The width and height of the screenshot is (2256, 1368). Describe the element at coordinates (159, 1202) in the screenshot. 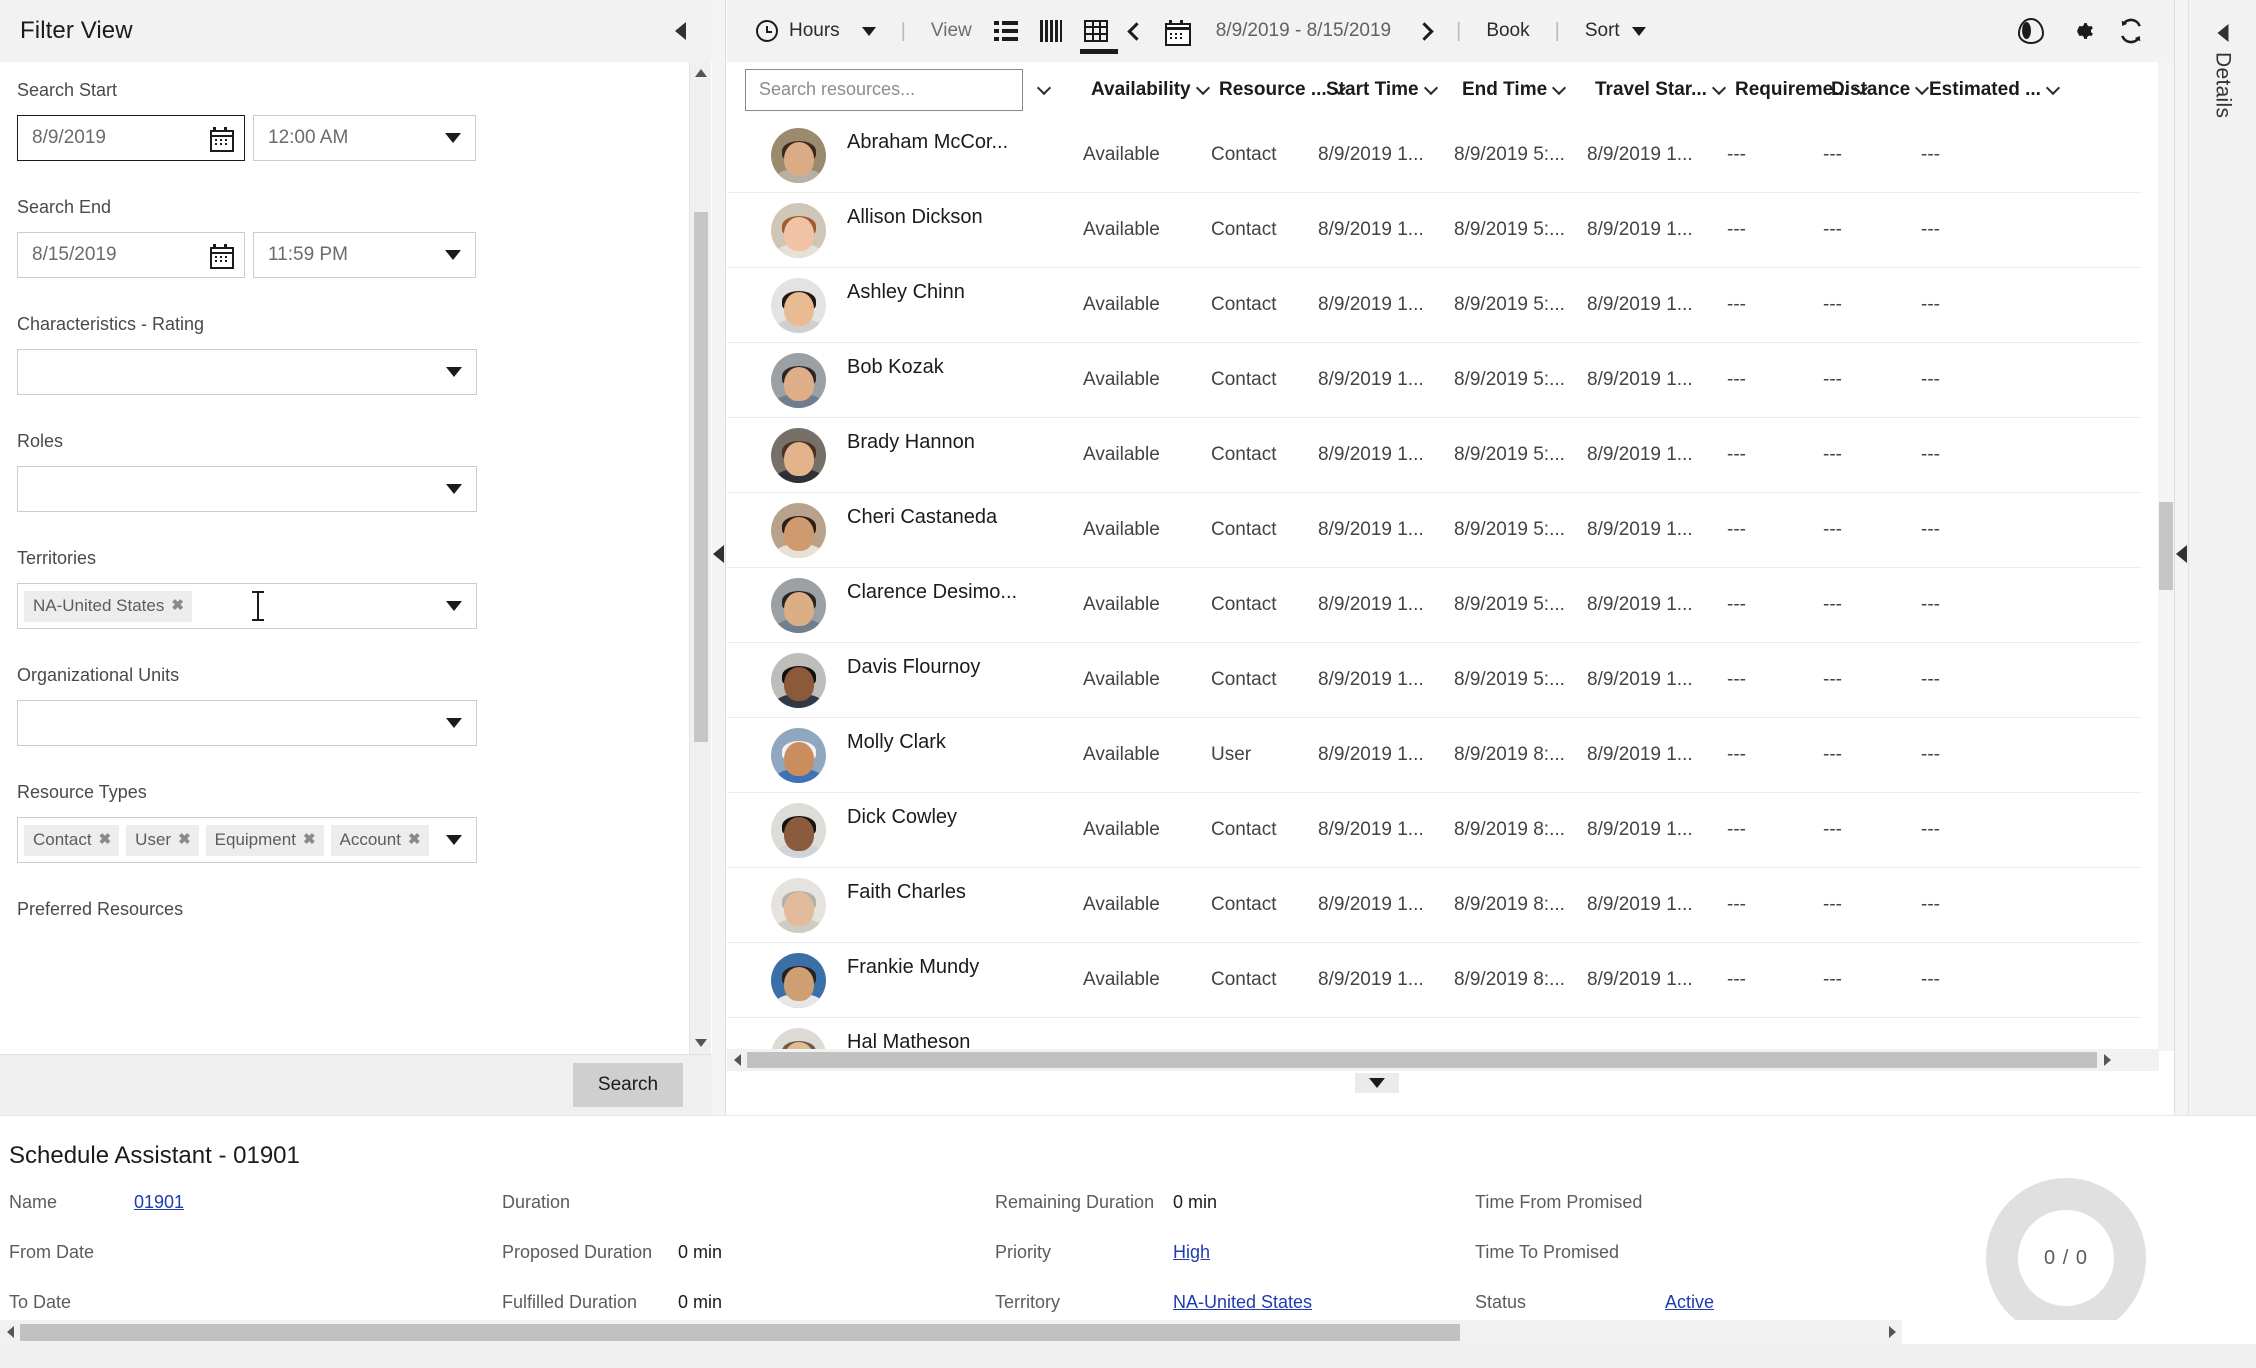

I see `detail-field-link: 01901` at that location.